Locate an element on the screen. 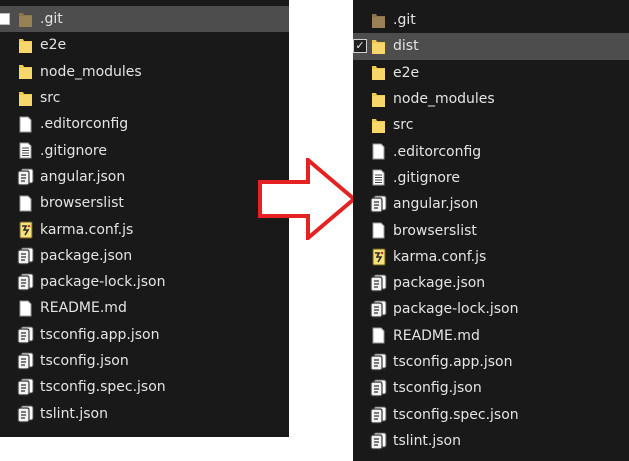  file-name-label: dist is located at coordinates (406, 46).